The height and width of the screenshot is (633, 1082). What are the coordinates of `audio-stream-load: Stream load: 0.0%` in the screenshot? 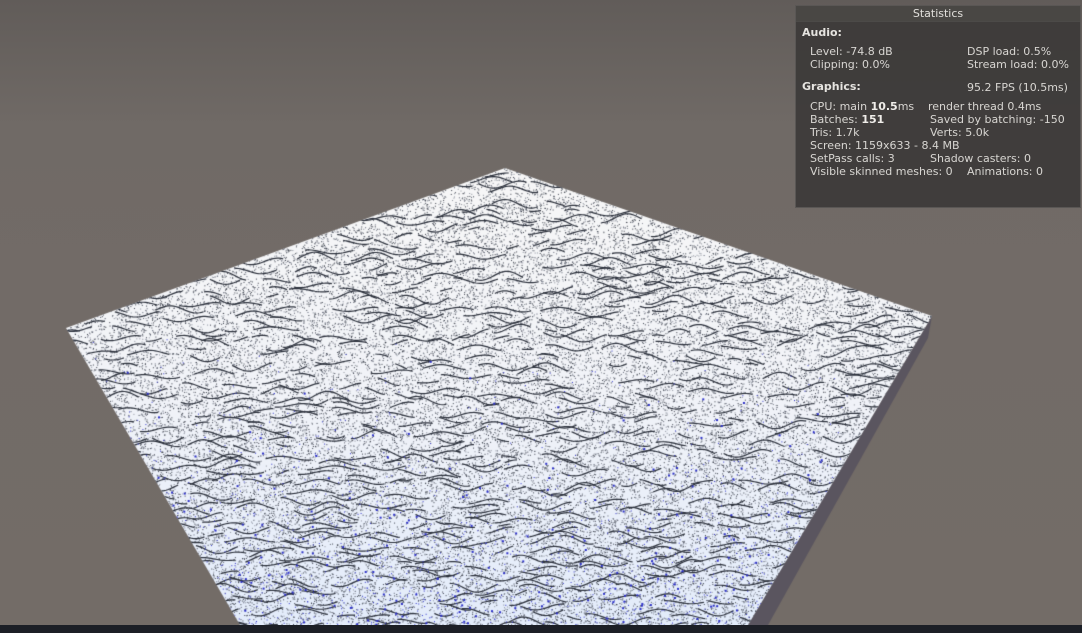 It's located at (1018, 64).